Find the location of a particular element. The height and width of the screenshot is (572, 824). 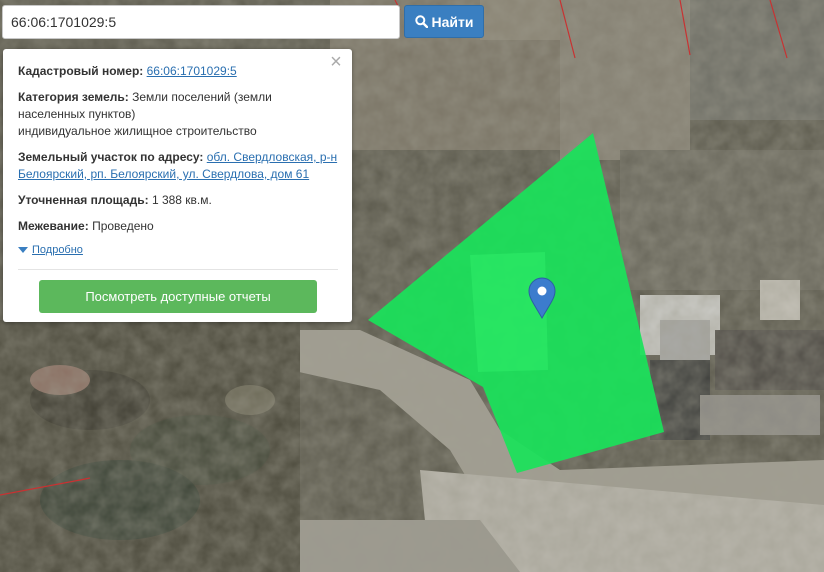

land-category-label: Категория земель: is located at coordinates (73, 97).